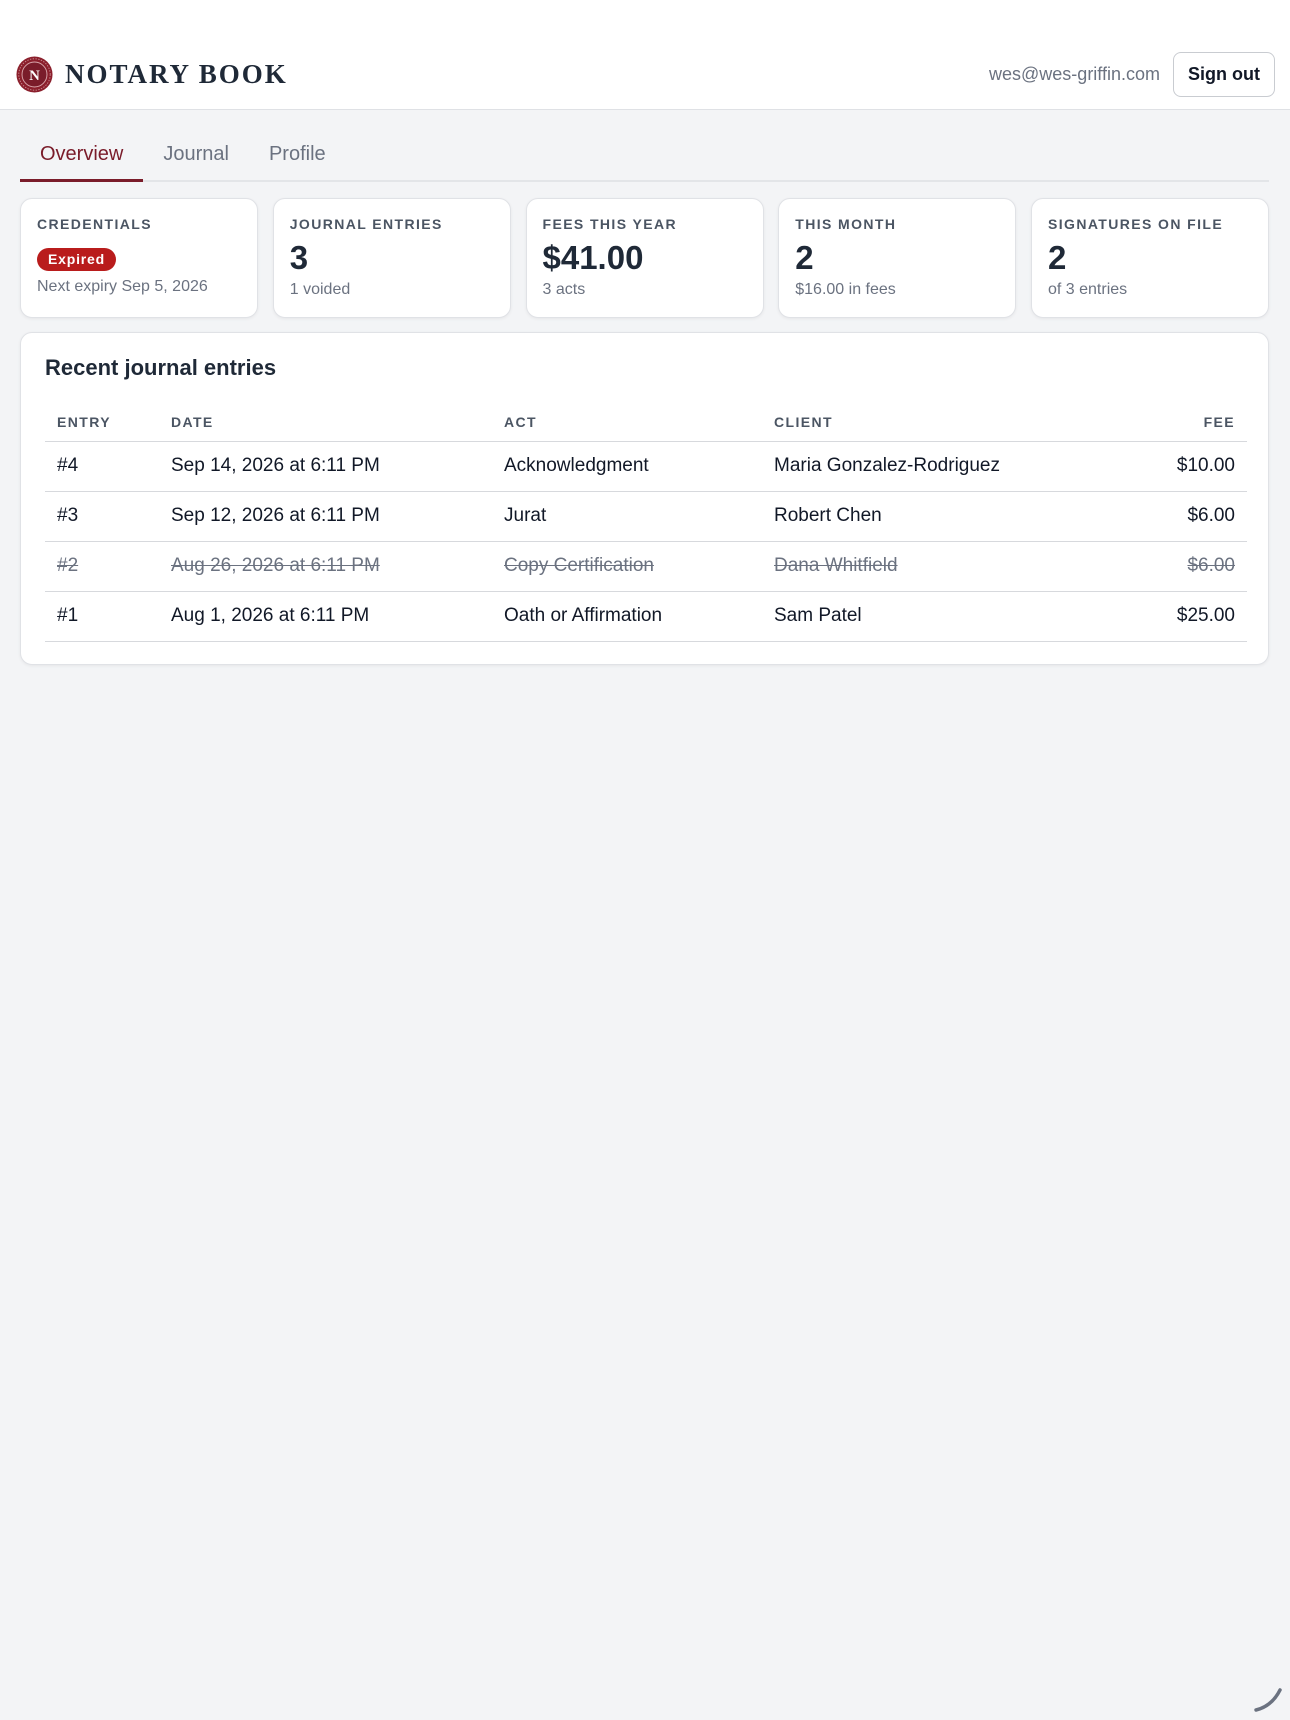 This screenshot has height=1720, width=1290. Describe the element at coordinates (297, 156) in the screenshot. I see `tab-profile: Profile` at that location.